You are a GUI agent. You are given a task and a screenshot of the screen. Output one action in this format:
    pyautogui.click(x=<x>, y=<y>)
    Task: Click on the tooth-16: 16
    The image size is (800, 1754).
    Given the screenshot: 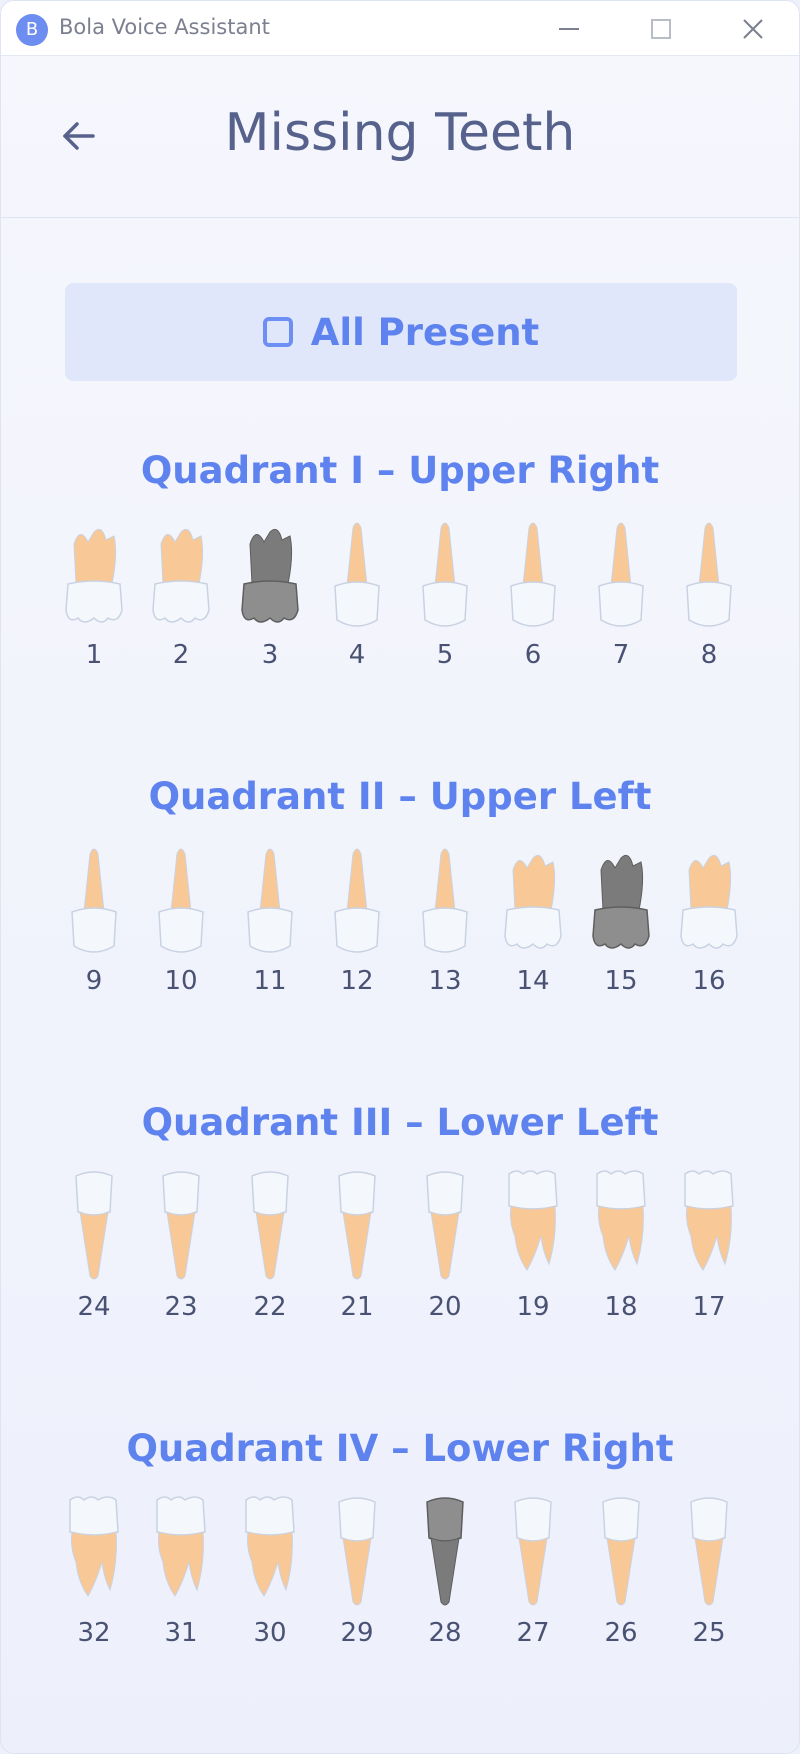 What is the action you would take?
    pyautogui.click(x=709, y=920)
    